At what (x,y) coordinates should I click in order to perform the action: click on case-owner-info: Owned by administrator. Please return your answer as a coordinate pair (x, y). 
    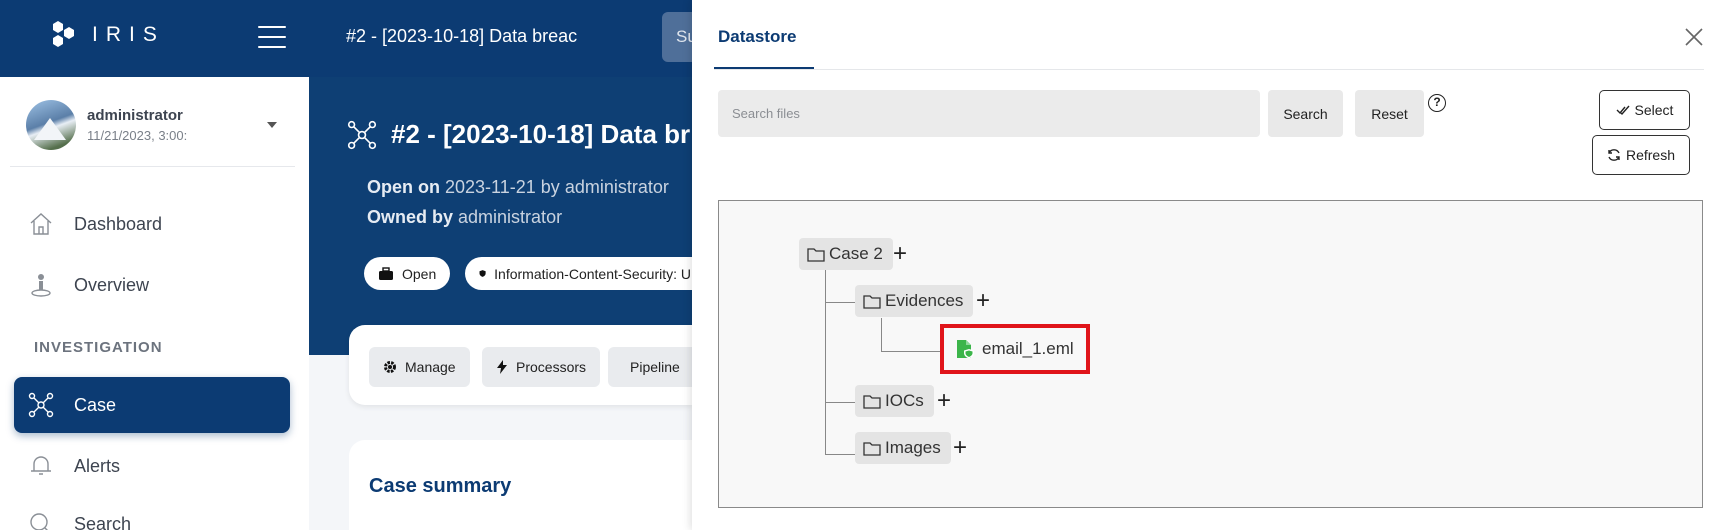
    Looking at the image, I should click on (464, 217).